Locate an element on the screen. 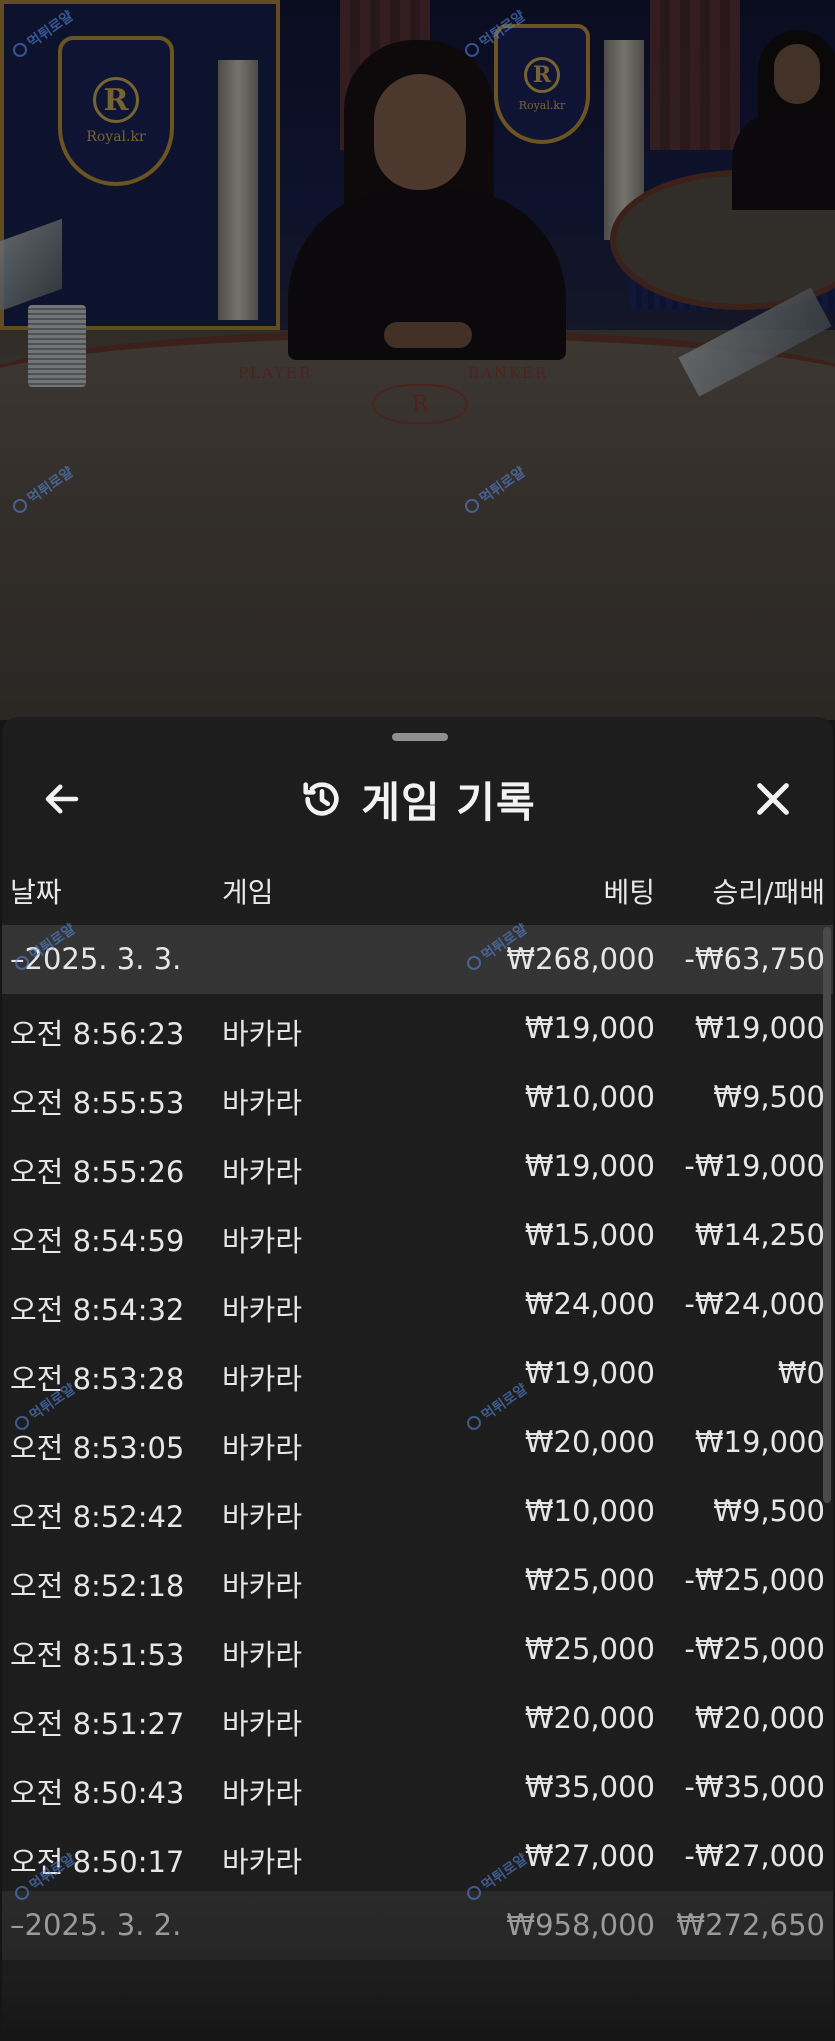 This screenshot has height=2041, width=835. column-header-row: 날짜 게임 베팅 승리/패배 is located at coordinates (417, 889).